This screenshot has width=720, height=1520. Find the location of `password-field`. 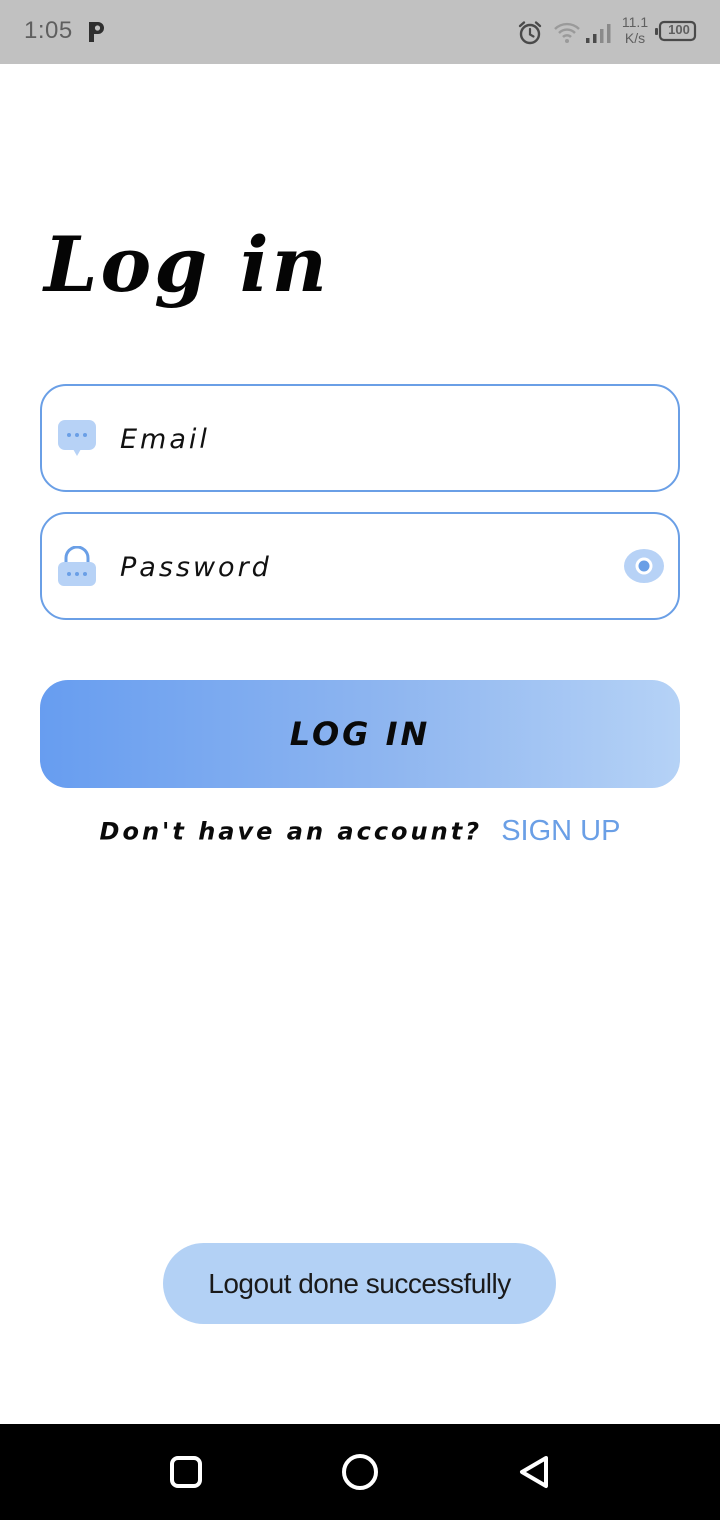

password-field is located at coordinates (360, 566).